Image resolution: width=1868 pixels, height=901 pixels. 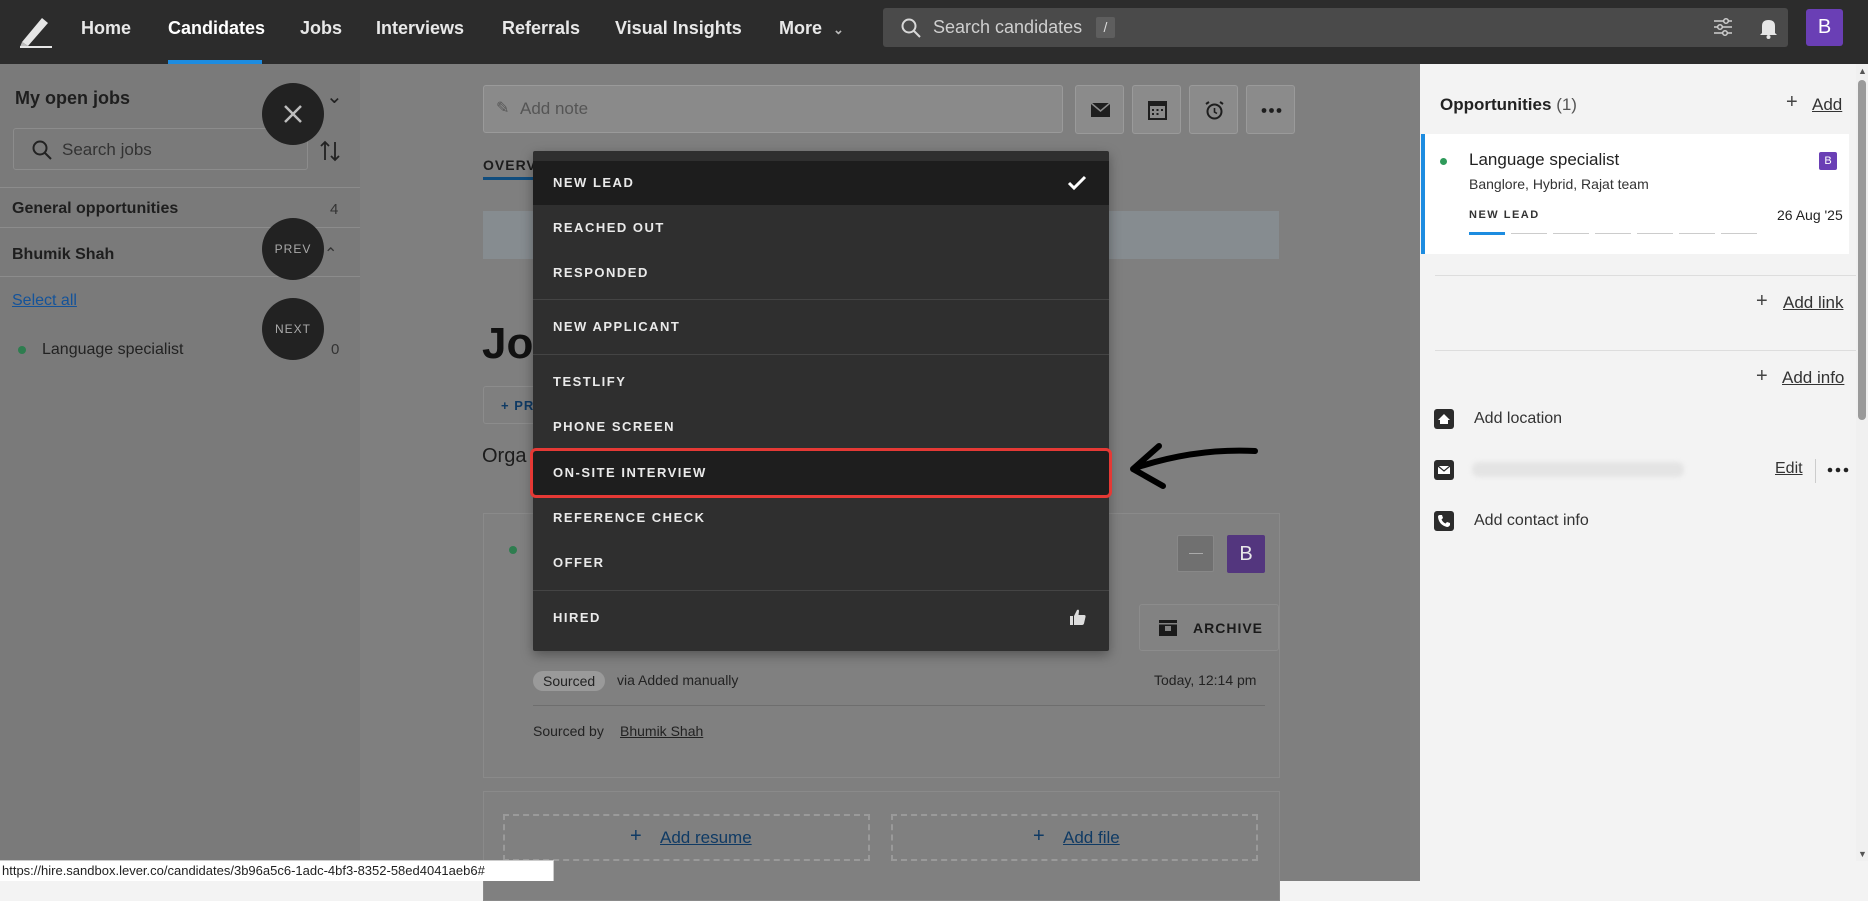 What do you see at coordinates (1319, 27) in the screenshot?
I see `candidate-search-bar: Search candidates /` at bounding box center [1319, 27].